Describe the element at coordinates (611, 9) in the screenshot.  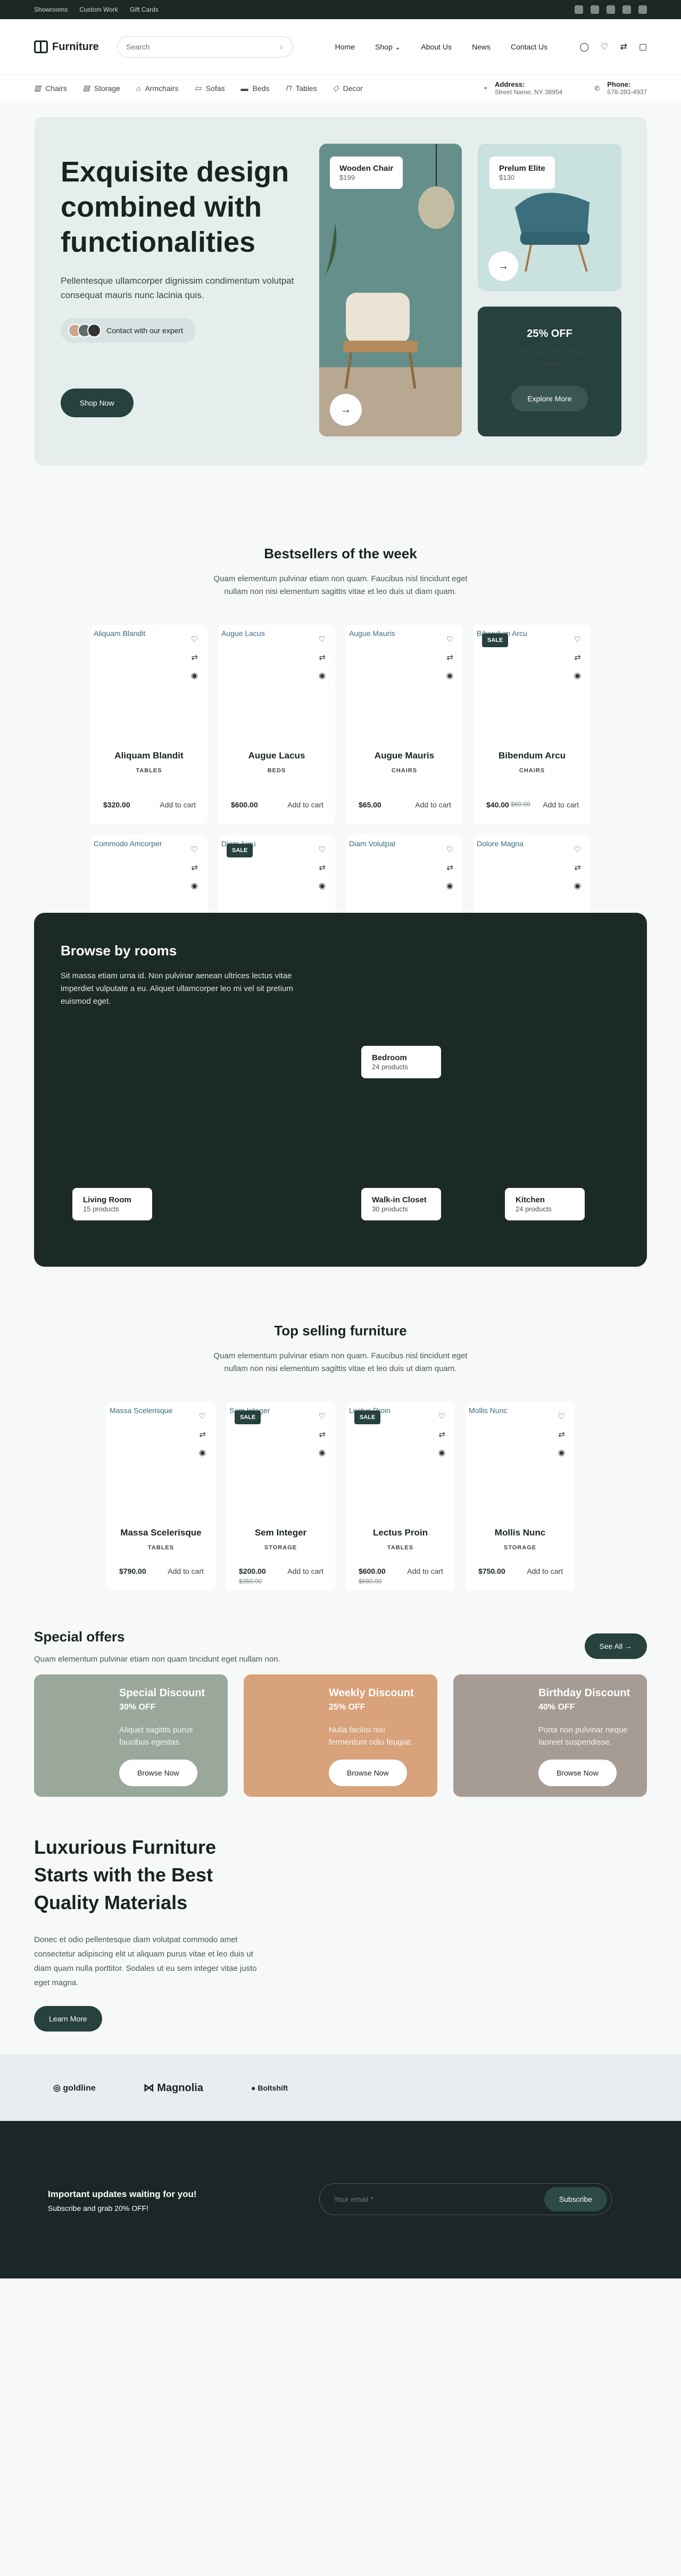
I see `twitter-icon` at that location.